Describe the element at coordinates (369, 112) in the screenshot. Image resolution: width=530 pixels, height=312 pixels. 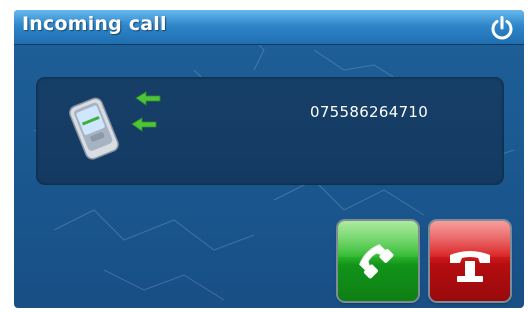
I see `caller-number: 075586264710` at that location.